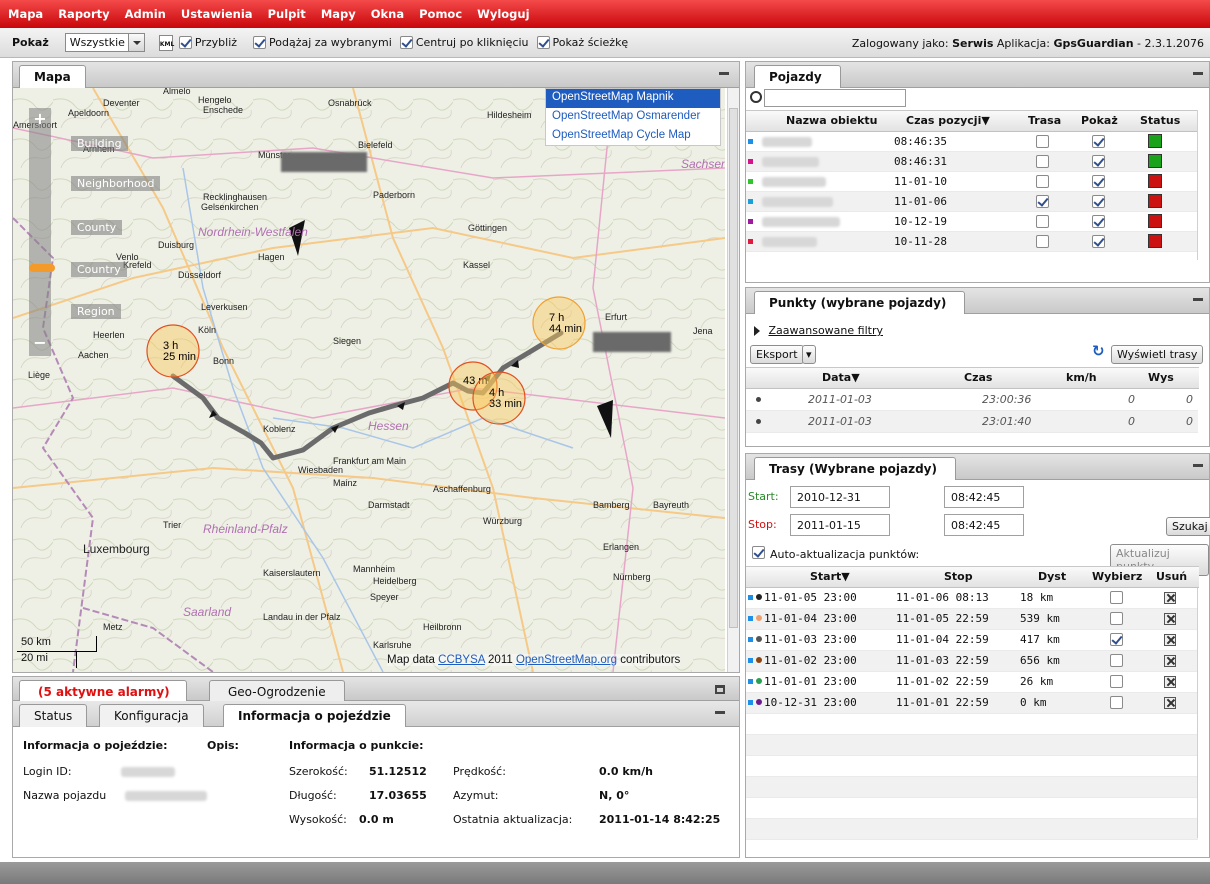 The image size is (1210, 884). I want to click on export-button: Eksport, so click(777, 354).